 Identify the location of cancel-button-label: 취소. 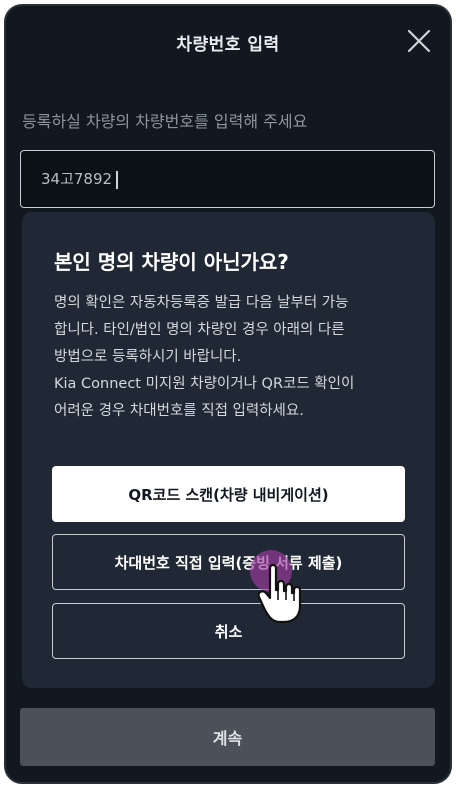
(228, 631).